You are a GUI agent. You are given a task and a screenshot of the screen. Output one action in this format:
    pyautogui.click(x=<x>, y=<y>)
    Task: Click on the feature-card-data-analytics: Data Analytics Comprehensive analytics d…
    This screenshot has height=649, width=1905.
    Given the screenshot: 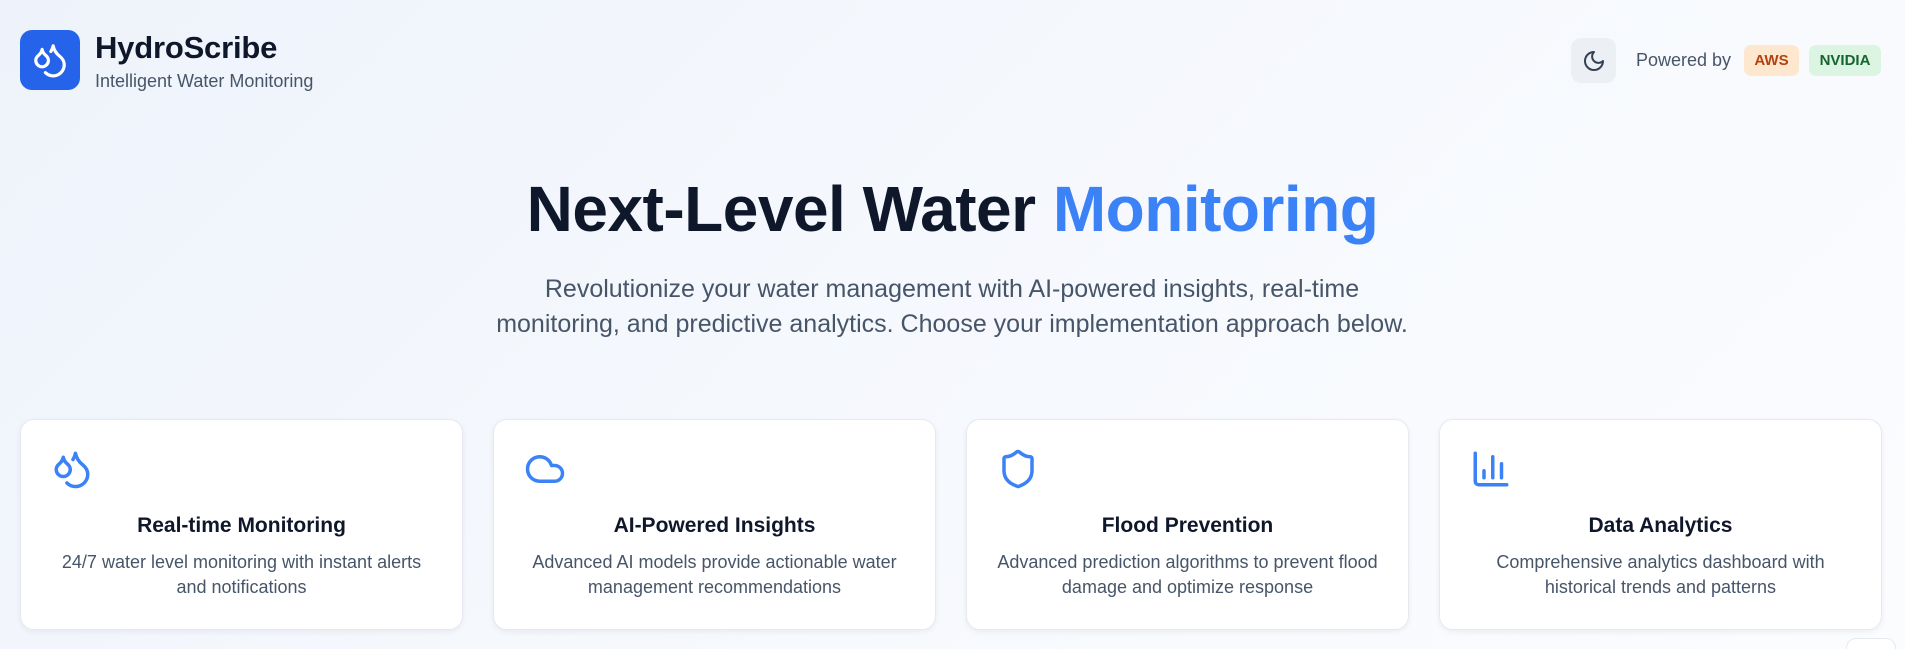 What is the action you would take?
    pyautogui.click(x=1660, y=524)
    